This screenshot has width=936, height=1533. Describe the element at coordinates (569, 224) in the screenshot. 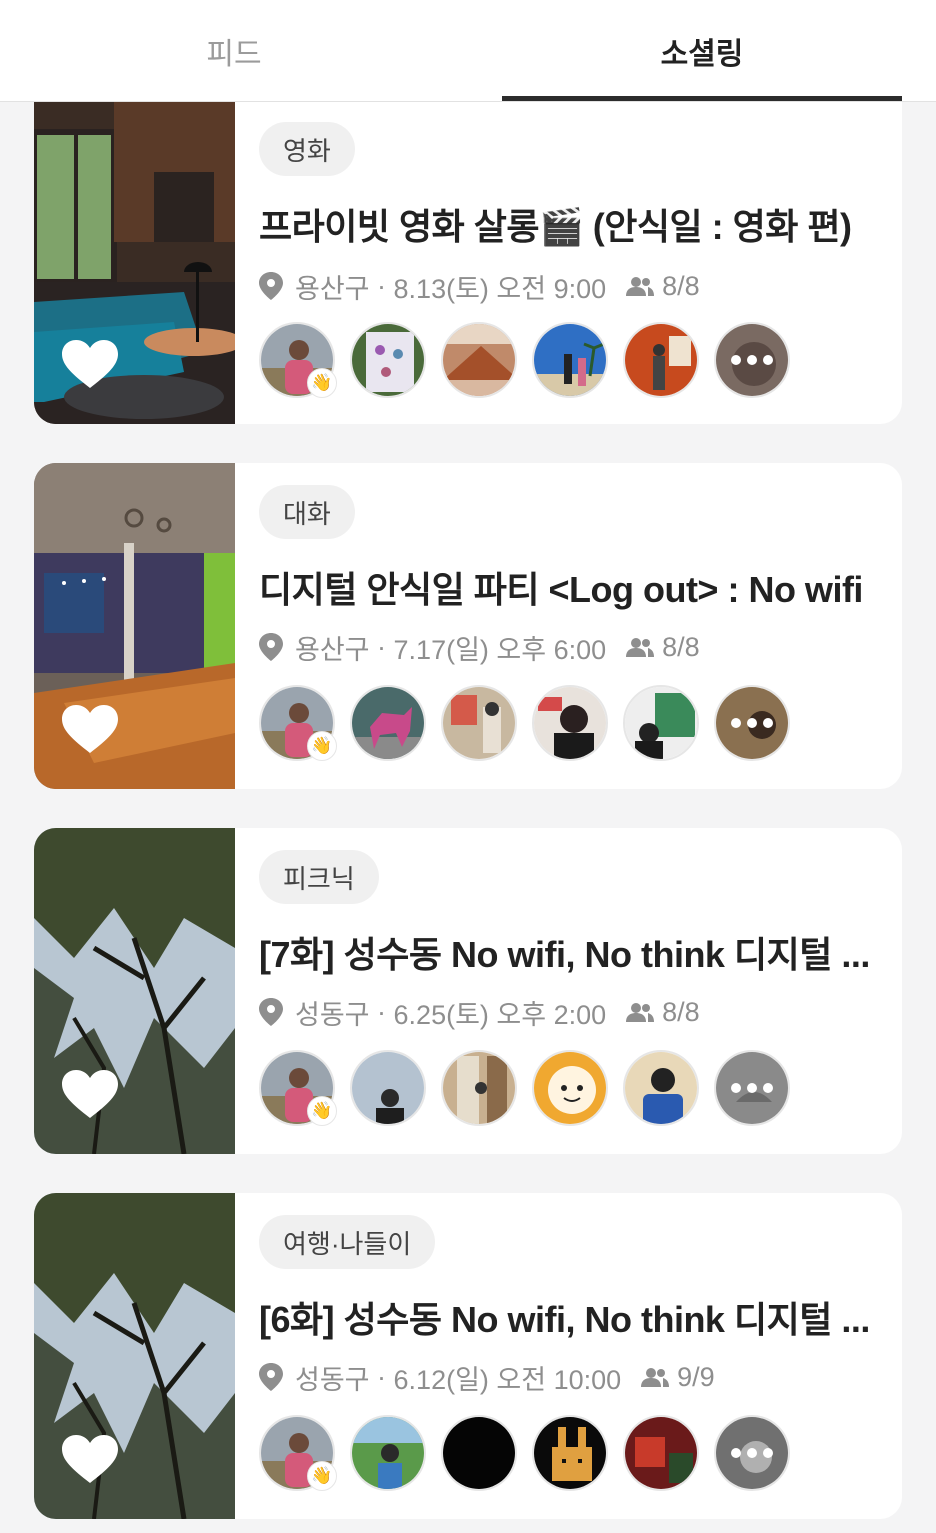

I see `card-title: 프라이빗 영화 살롱🎬 (안식일 : 영화 편)` at that location.